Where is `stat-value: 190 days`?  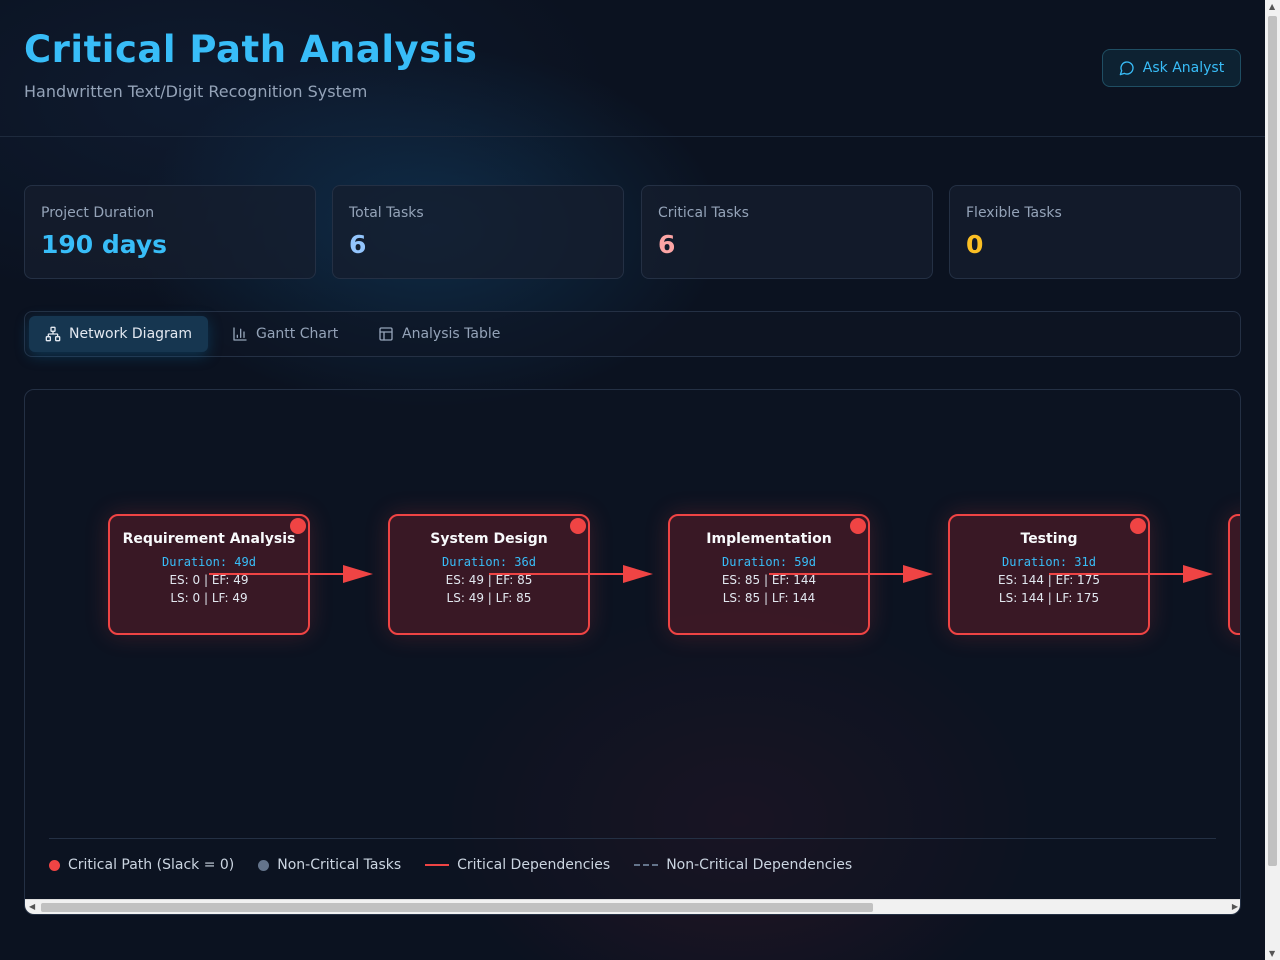
stat-value: 190 days is located at coordinates (104, 244).